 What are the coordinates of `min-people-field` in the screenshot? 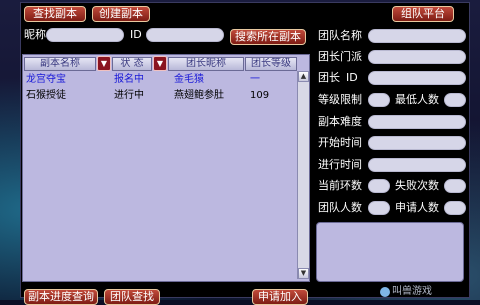 It's located at (455, 100).